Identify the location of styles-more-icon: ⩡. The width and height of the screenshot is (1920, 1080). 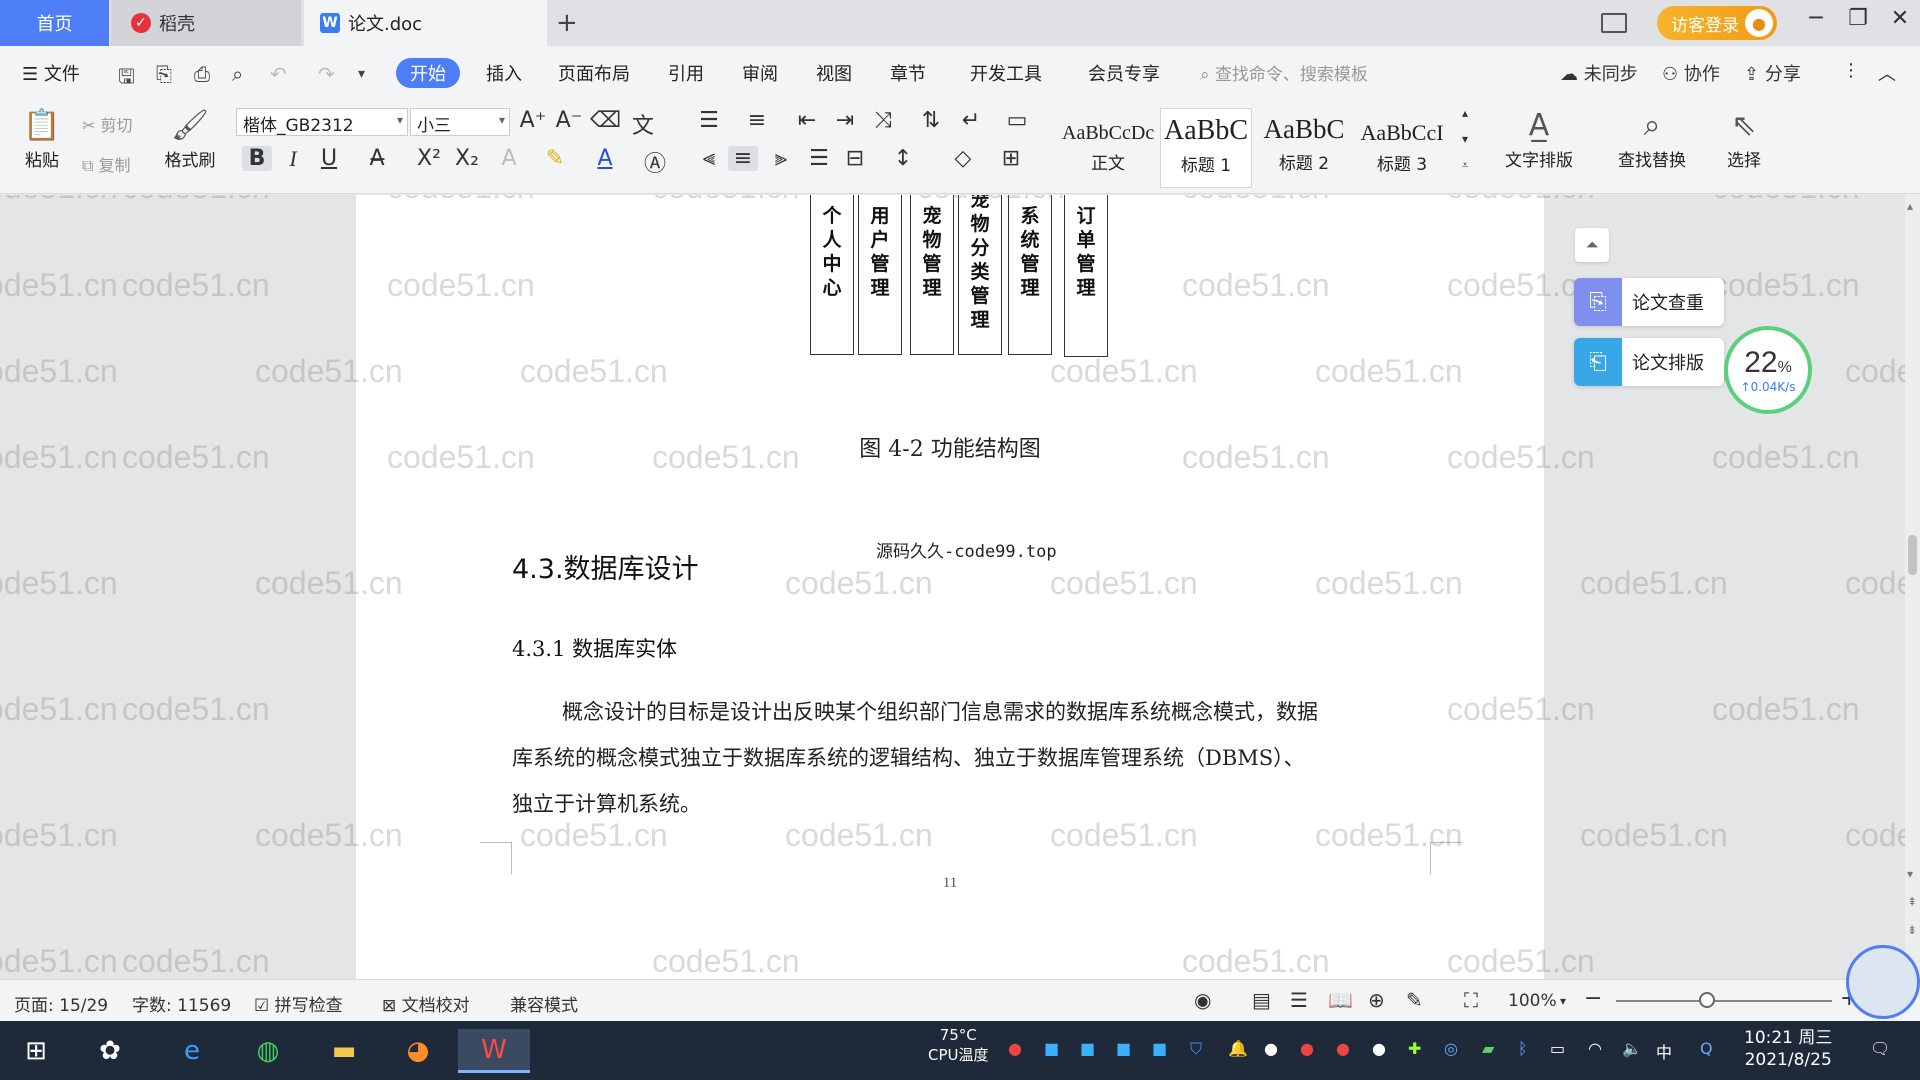
(1465, 165).